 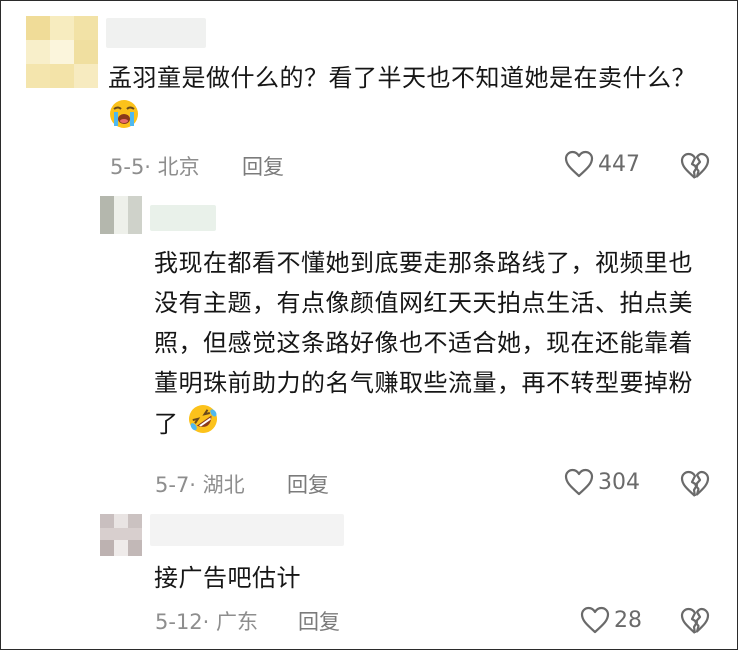 What do you see at coordinates (619, 482) in the screenshot?
I see `like-count: 304` at bounding box center [619, 482].